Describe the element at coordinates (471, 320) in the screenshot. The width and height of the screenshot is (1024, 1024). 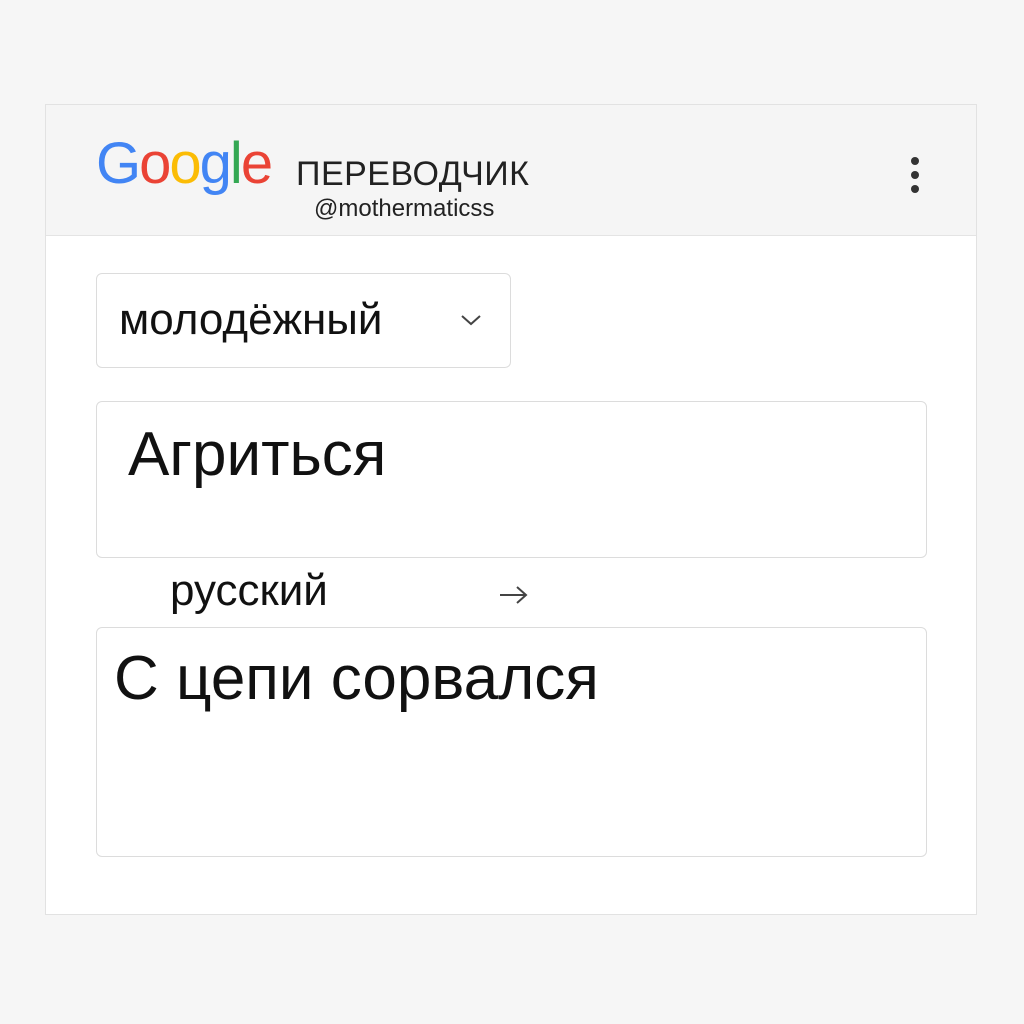
I see `chevron-down-icon` at that location.